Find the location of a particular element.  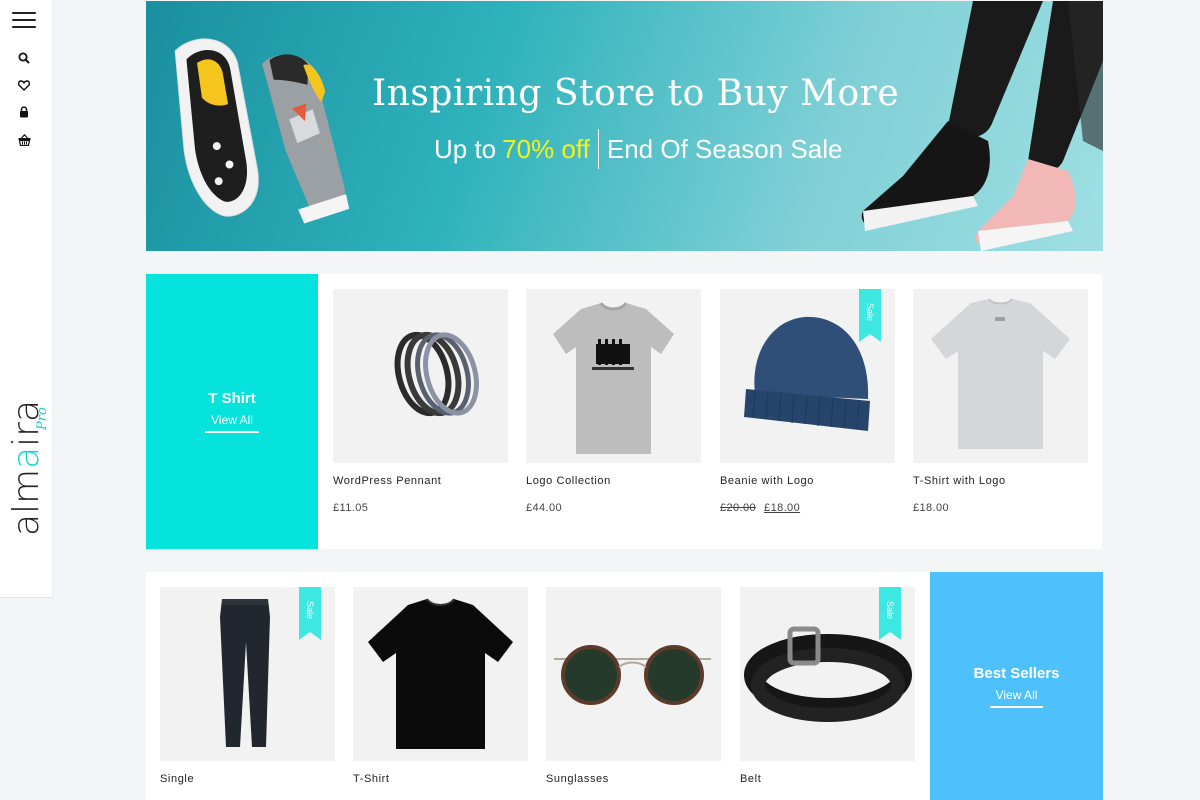

sneaker-pair-image is located at coordinates (262, 131).